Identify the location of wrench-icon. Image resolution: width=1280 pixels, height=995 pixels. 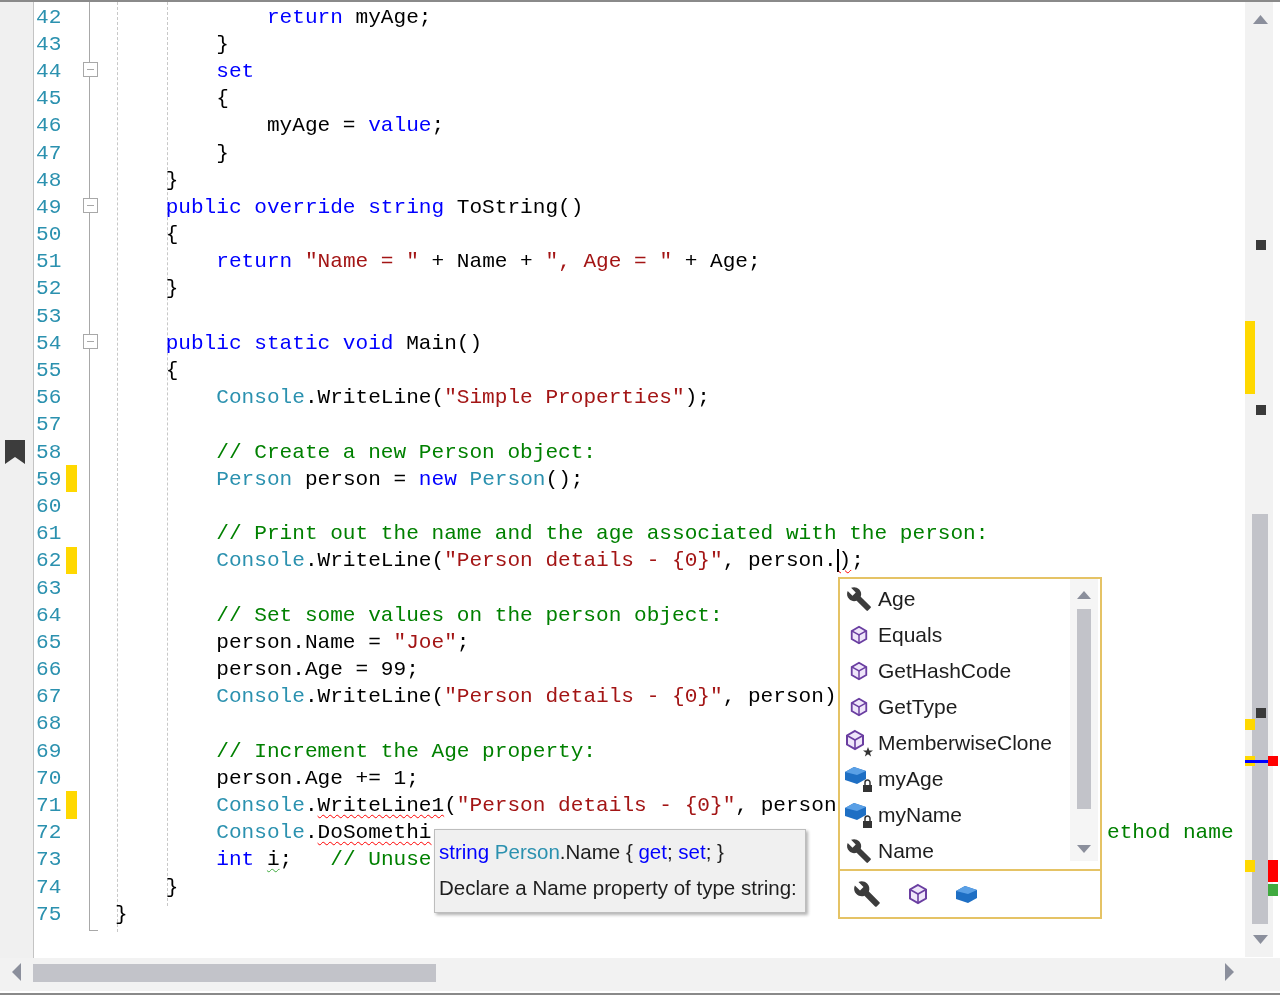
(867, 894).